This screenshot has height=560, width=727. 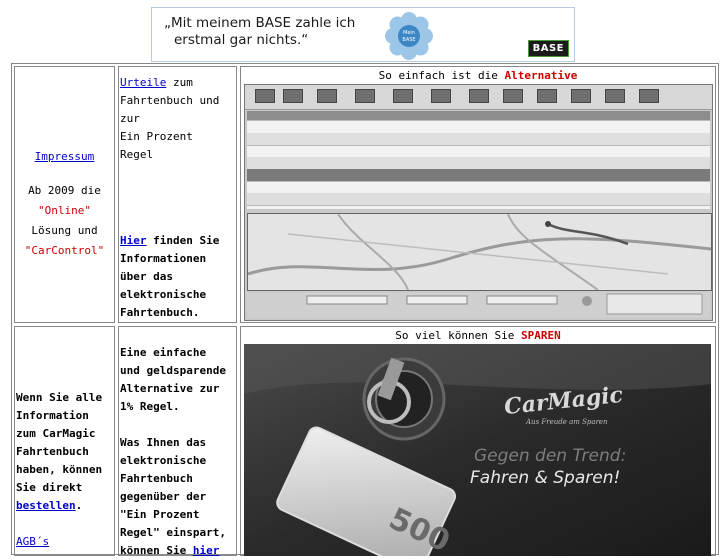 What do you see at coordinates (541, 75) in the screenshot?
I see `heading-highlight: Alternative` at bounding box center [541, 75].